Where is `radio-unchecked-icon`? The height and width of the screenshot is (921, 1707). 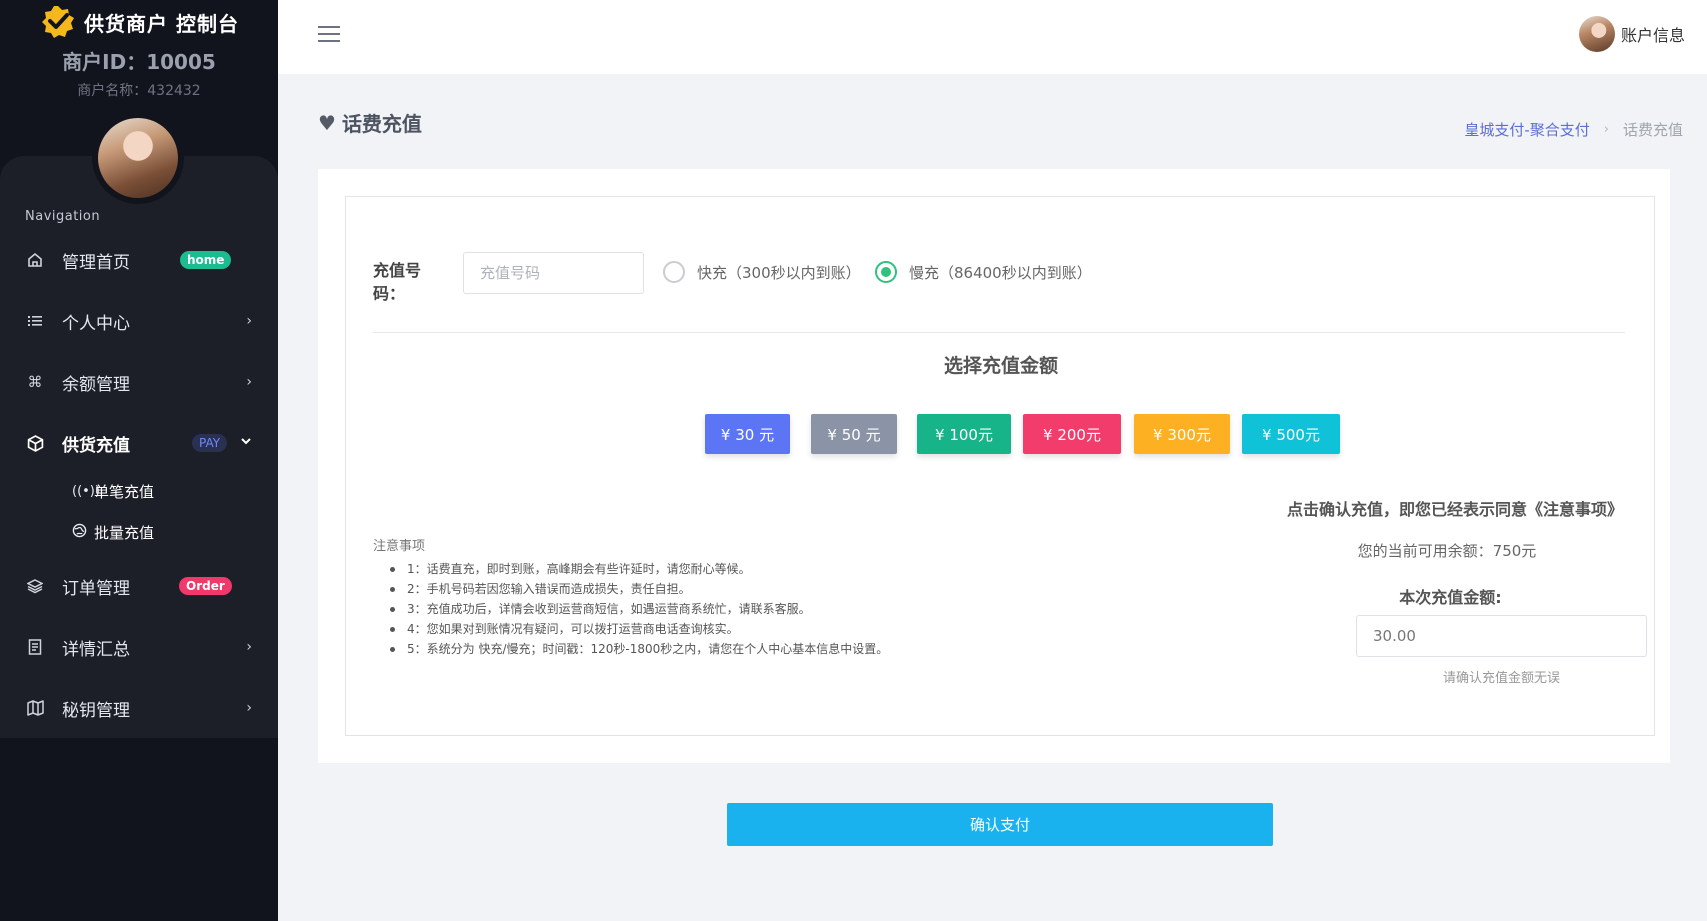
radio-unchecked-icon is located at coordinates (674, 272).